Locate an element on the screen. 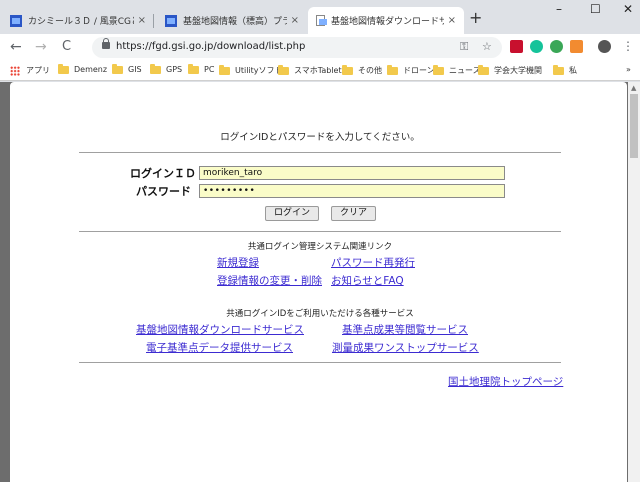 This screenshot has height=482, width=640. bookmark-folder: PC is located at coordinates (201, 68).